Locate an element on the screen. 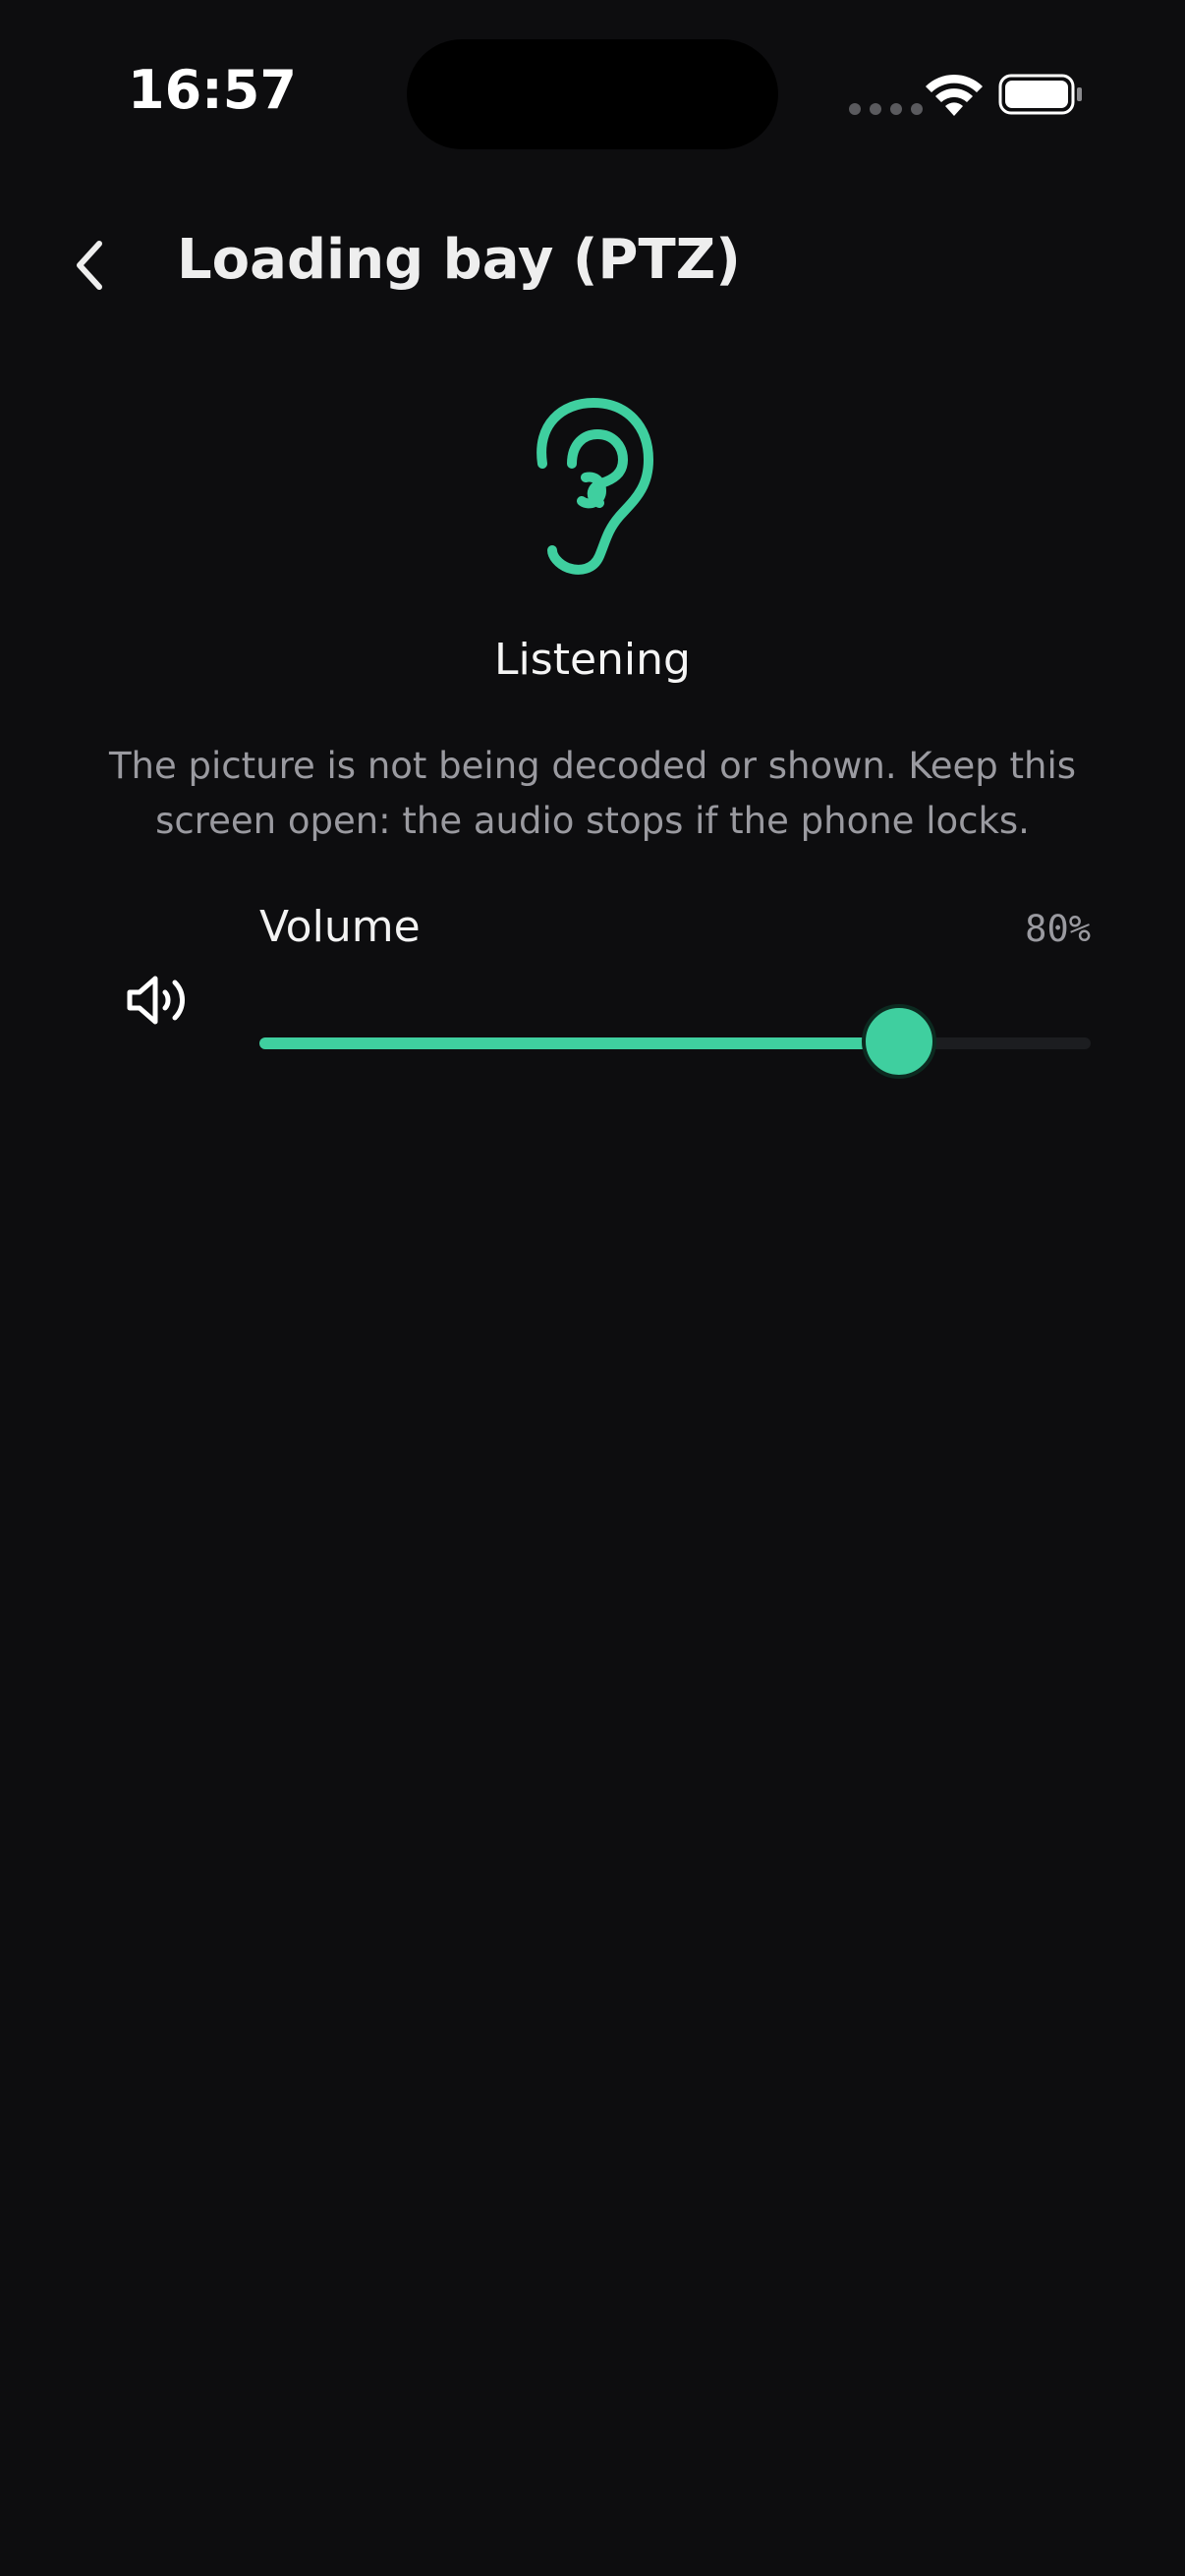  volume-slider-fill is located at coordinates (579, 1043).